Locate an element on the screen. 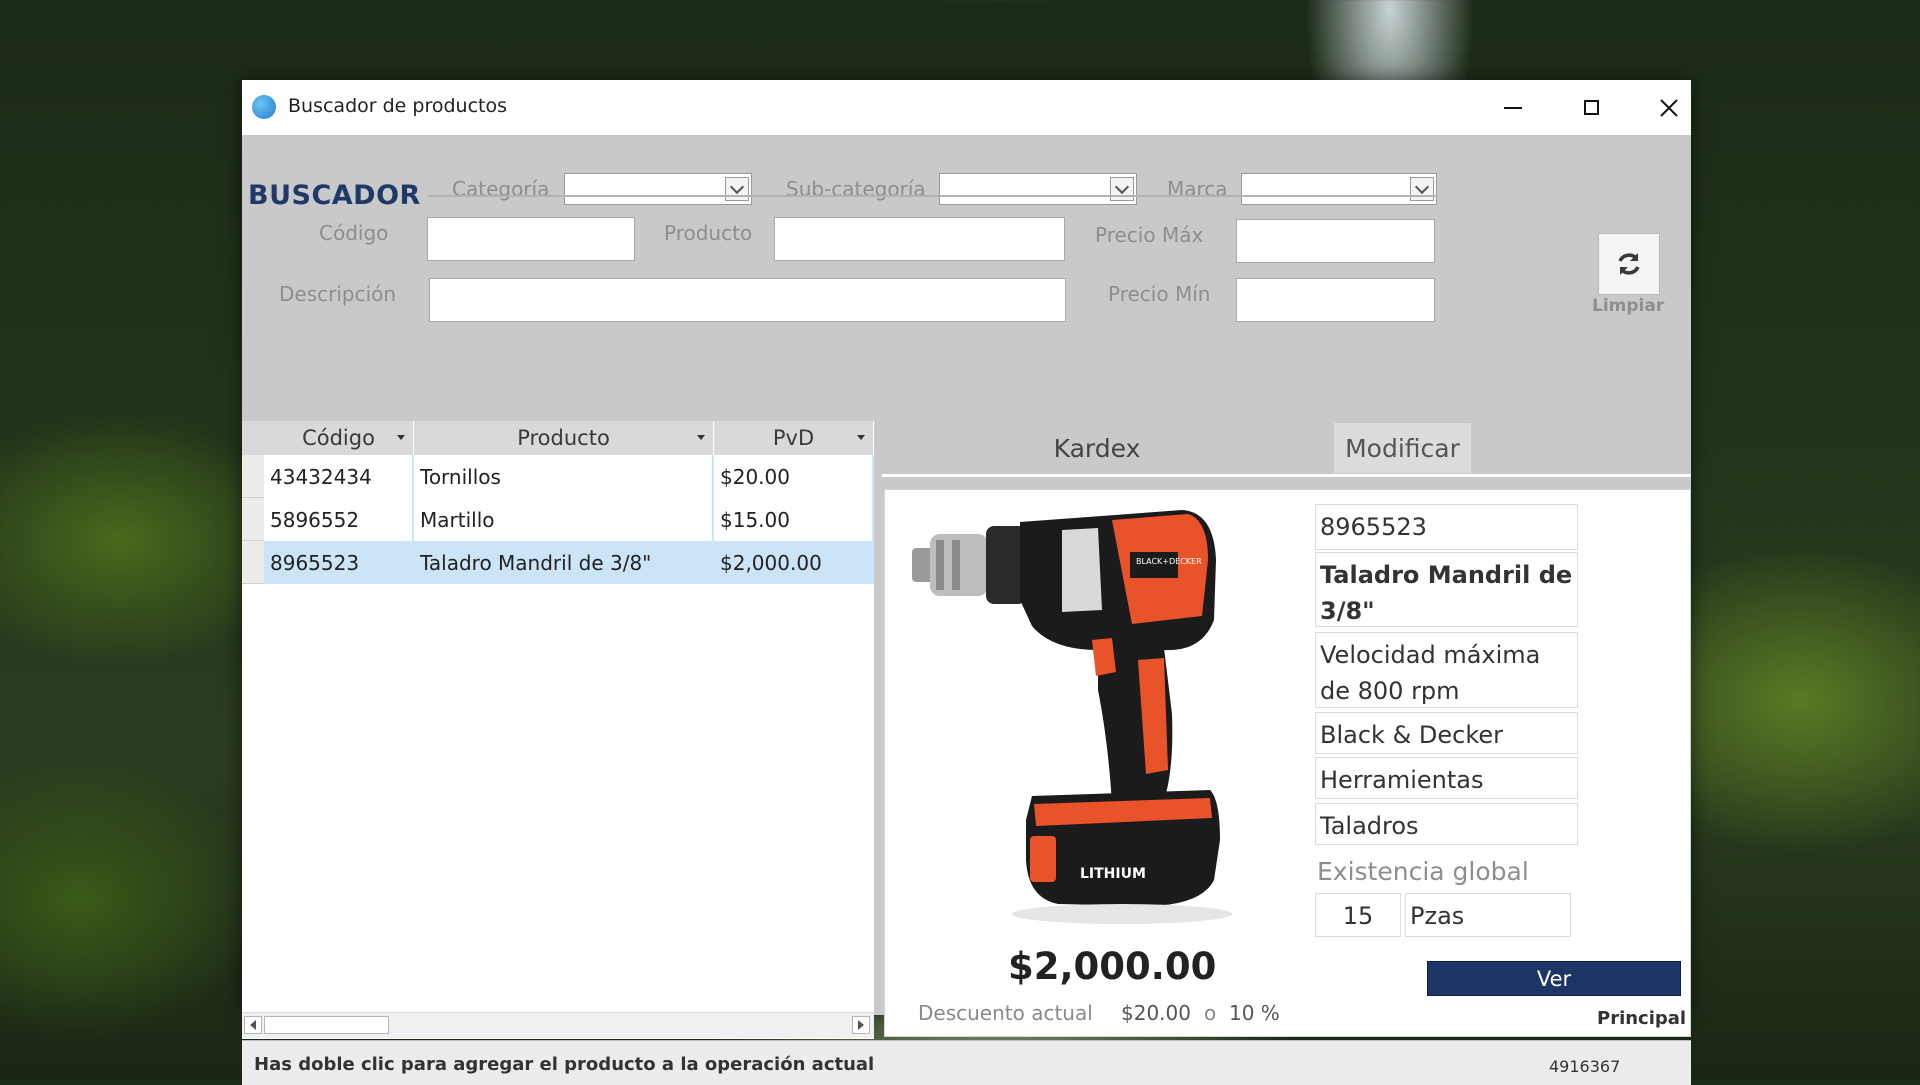  cell-codigo: 8965523 is located at coordinates (339, 562).